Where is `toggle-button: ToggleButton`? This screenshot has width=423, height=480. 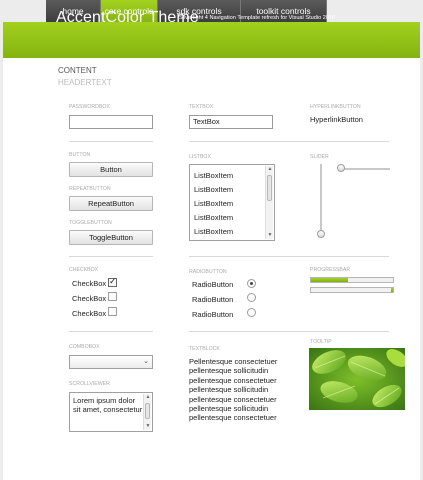 toggle-button: ToggleButton is located at coordinates (111, 237).